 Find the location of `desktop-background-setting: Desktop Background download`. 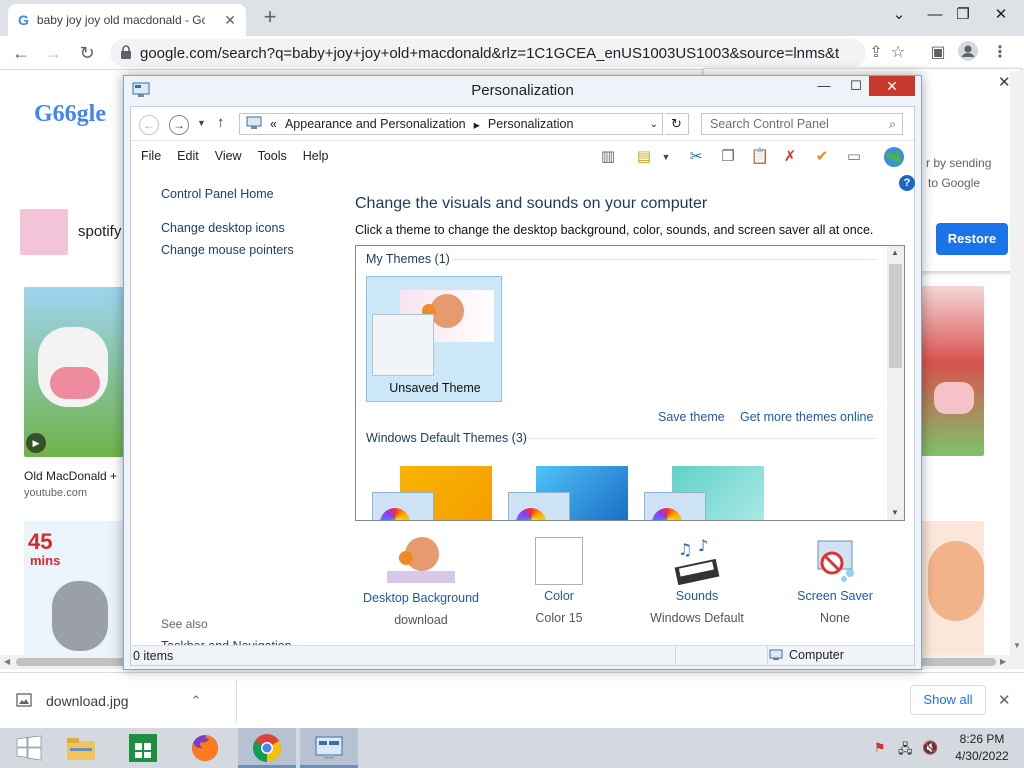

desktop-background-setting: Desktop Background download is located at coordinates (421, 582).